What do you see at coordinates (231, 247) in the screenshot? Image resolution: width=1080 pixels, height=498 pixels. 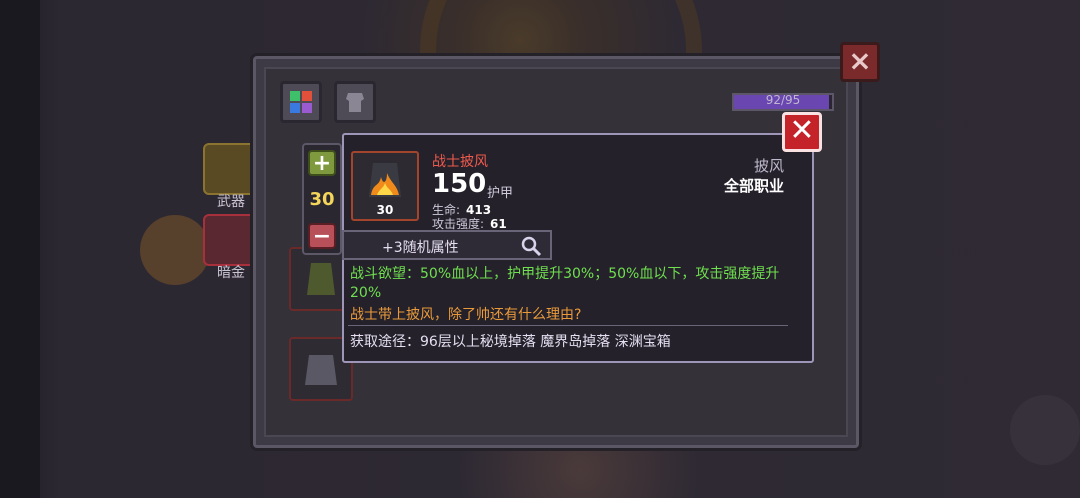 I see `side-tab-dark-gold: 暗金` at bounding box center [231, 247].